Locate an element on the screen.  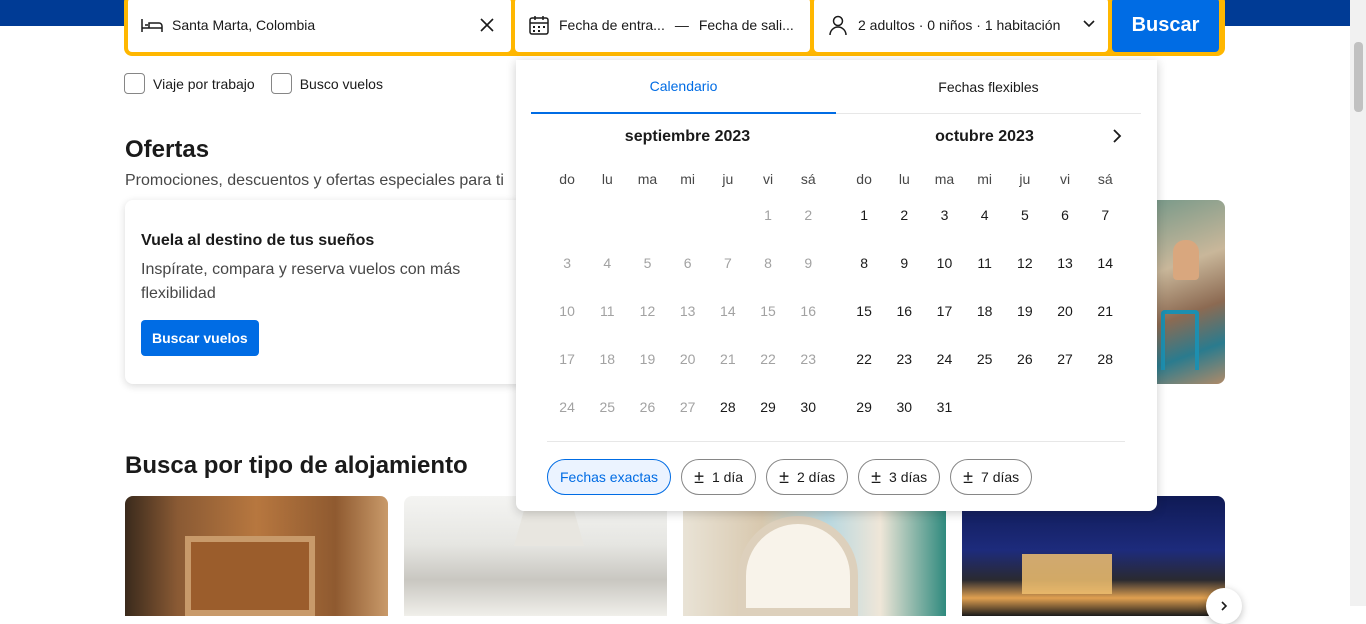
weekday-label: ma is located at coordinates (944, 179).